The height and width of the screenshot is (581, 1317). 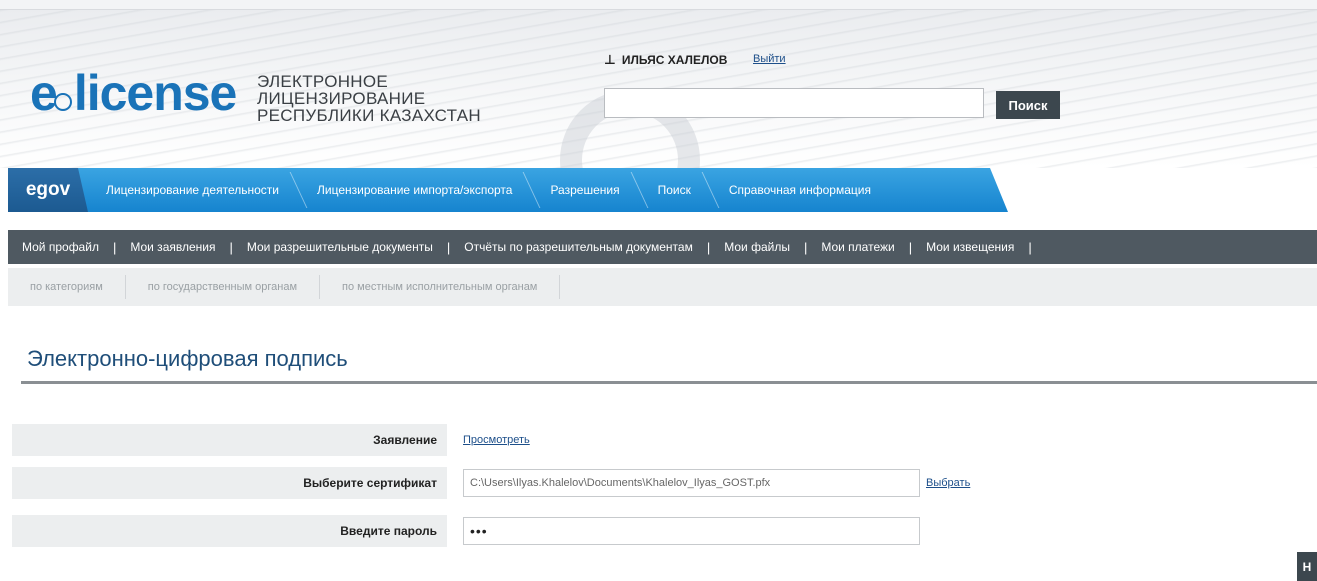 I want to click on elicense-logo: e license, so click(x=134, y=93).